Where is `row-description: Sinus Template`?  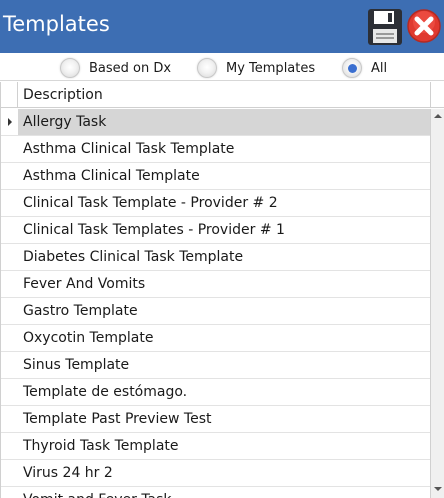
row-description: Sinus Template is located at coordinates (76, 365).